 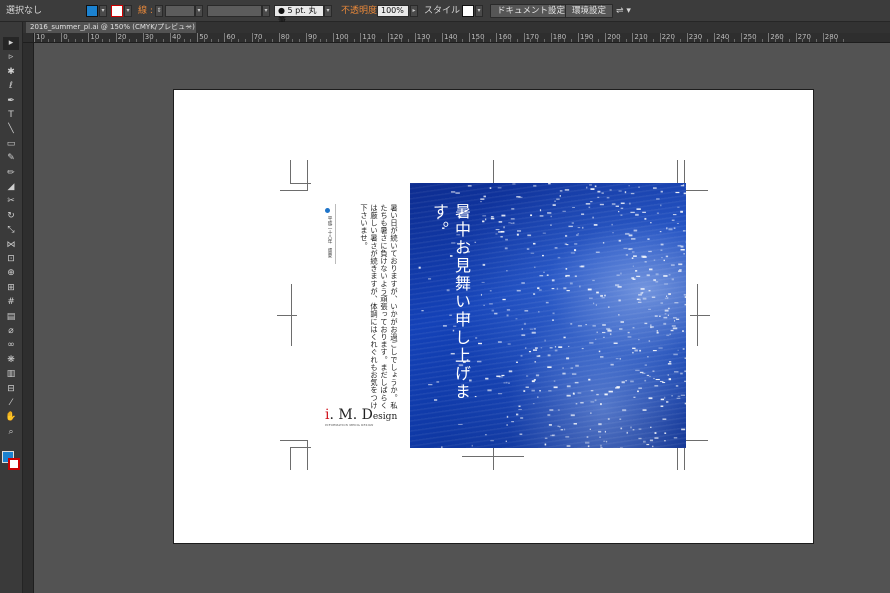 What do you see at coordinates (11, 101) in the screenshot?
I see `pen-tool-icon: ✒` at bounding box center [11, 101].